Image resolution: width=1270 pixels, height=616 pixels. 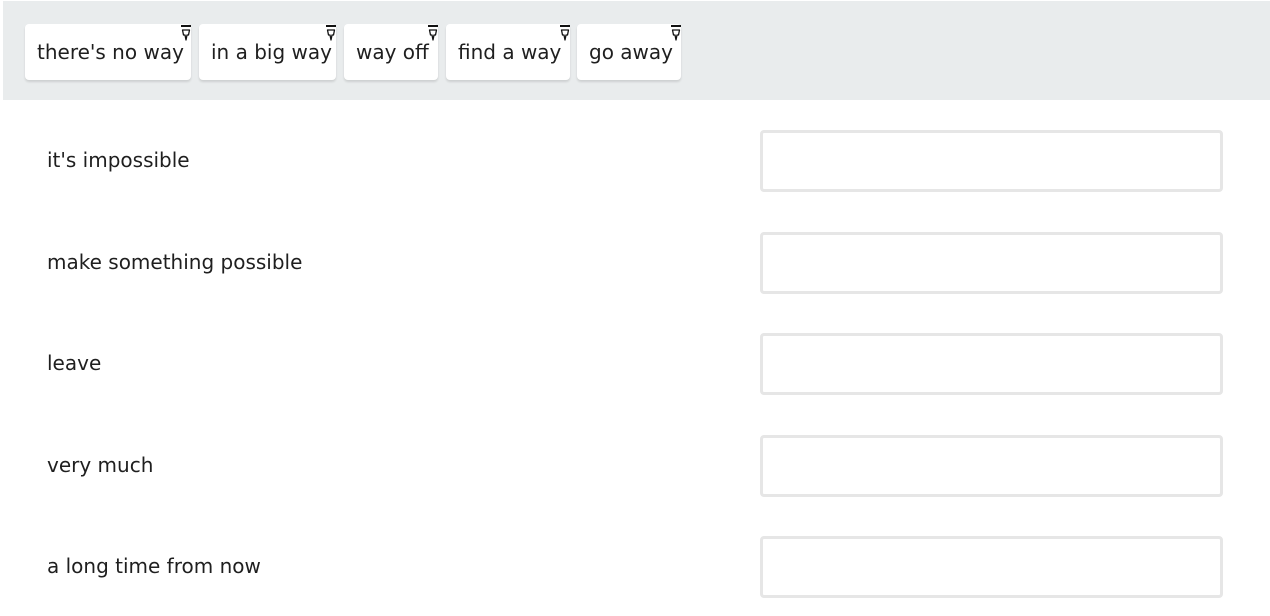 I want to click on chip-label: find a way, so click(x=510, y=52).